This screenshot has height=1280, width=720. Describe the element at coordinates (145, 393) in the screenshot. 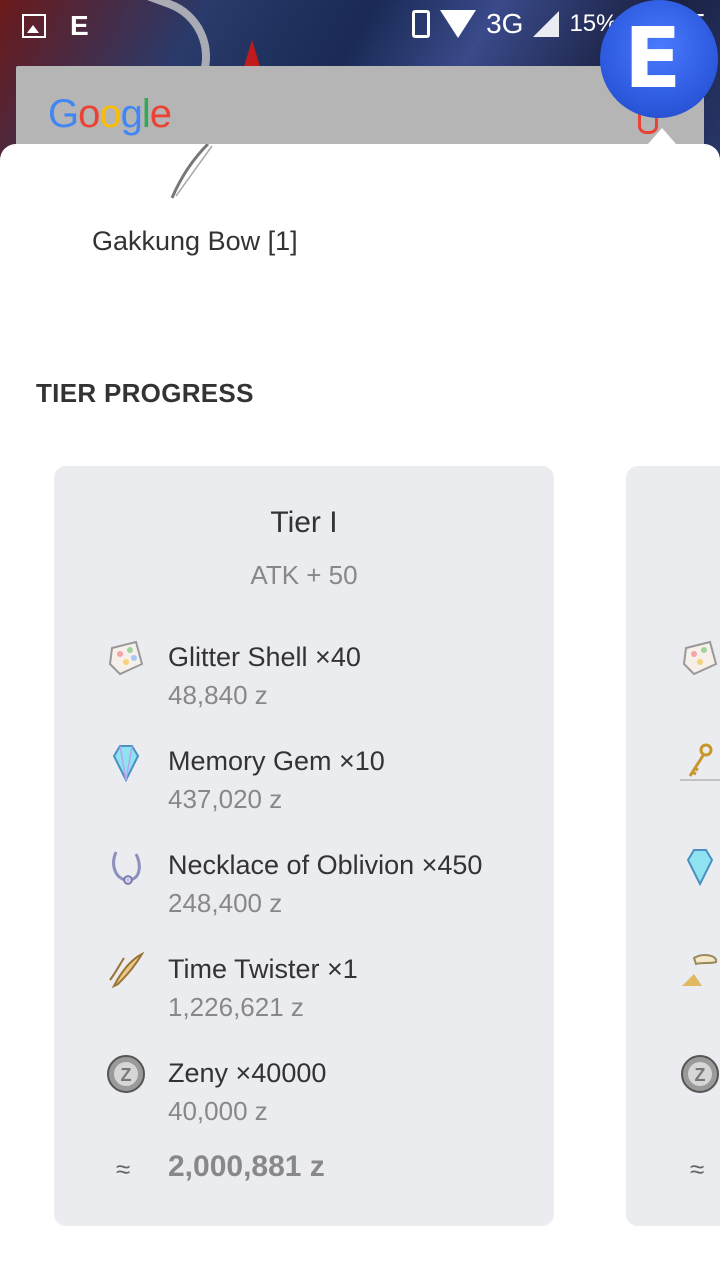

I see `section-title: TIER PROGRESS` at that location.